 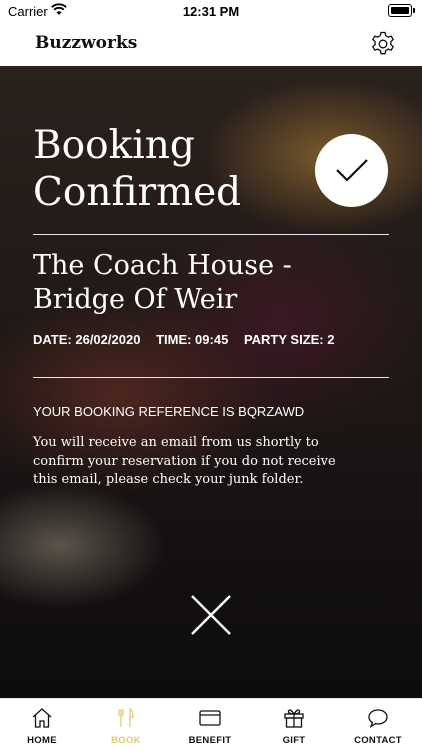 What do you see at coordinates (86, 43) in the screenshot?
I see `brand-logo: Buzzworks` at bounding box center [86, 43].